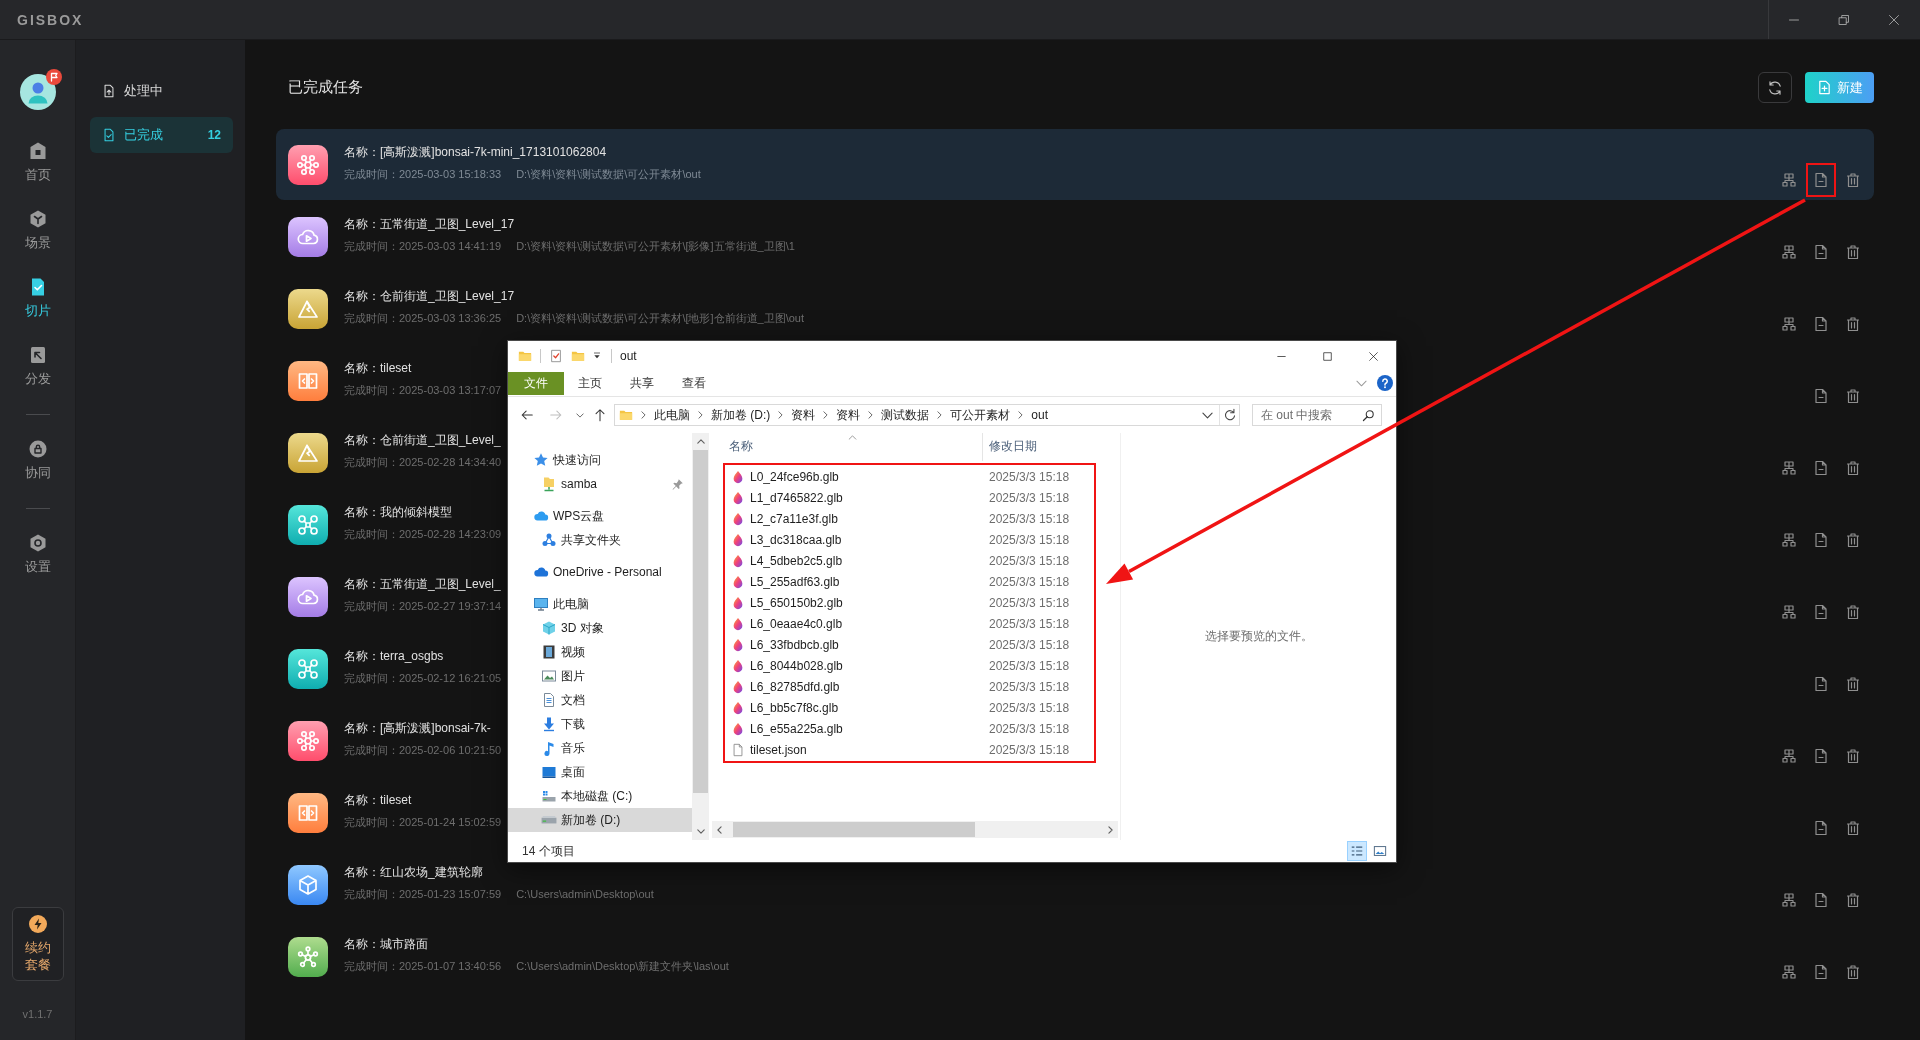 This screenshot has width=1920, height=1040. Describe the element at coordinates (430, 296) in the screenshot. I see `task-name: 名称：仓前街道_卫图_Level_17` at that location.